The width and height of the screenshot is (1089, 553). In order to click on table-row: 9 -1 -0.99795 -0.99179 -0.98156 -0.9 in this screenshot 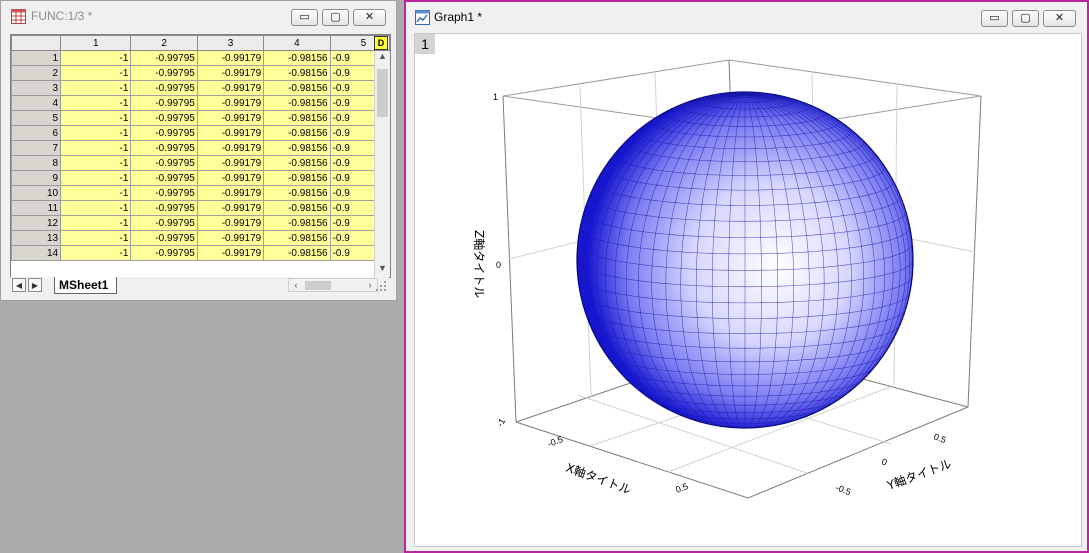, I will do `click(200, 178)`.